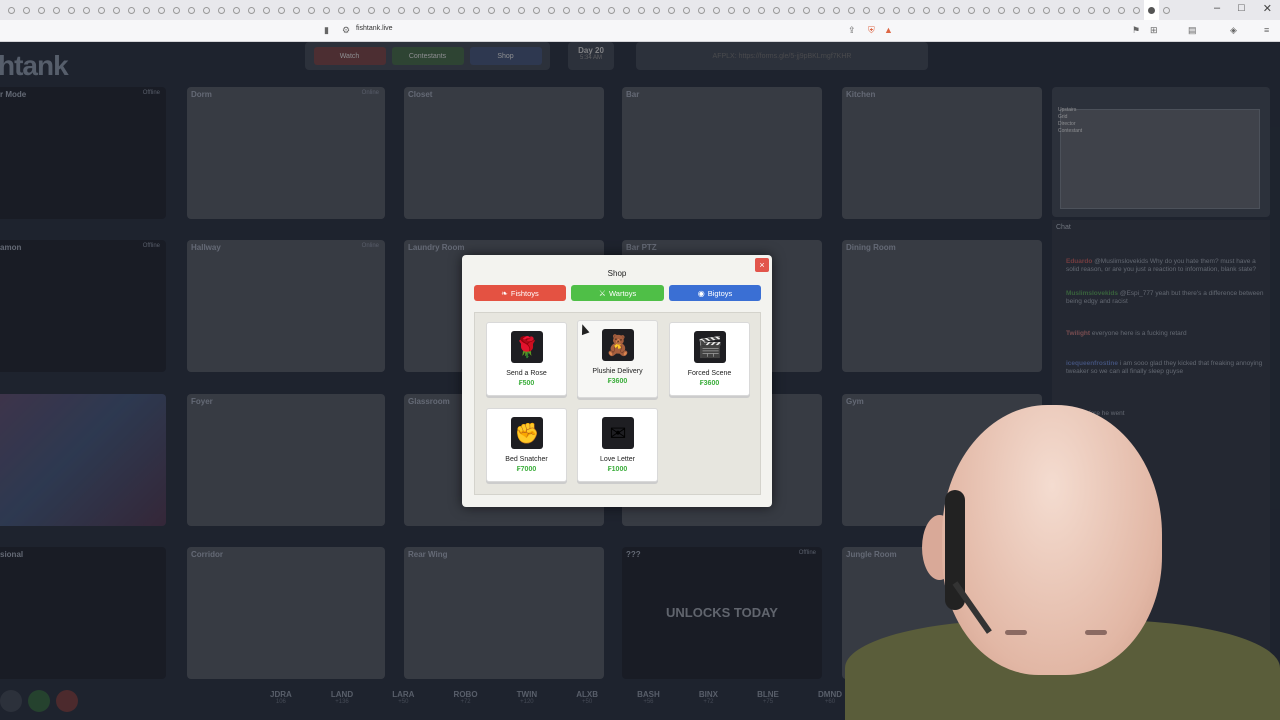  I want to click on item-forced-scene: 🎬 Forced Scene ₣3600, so click(709, 359).